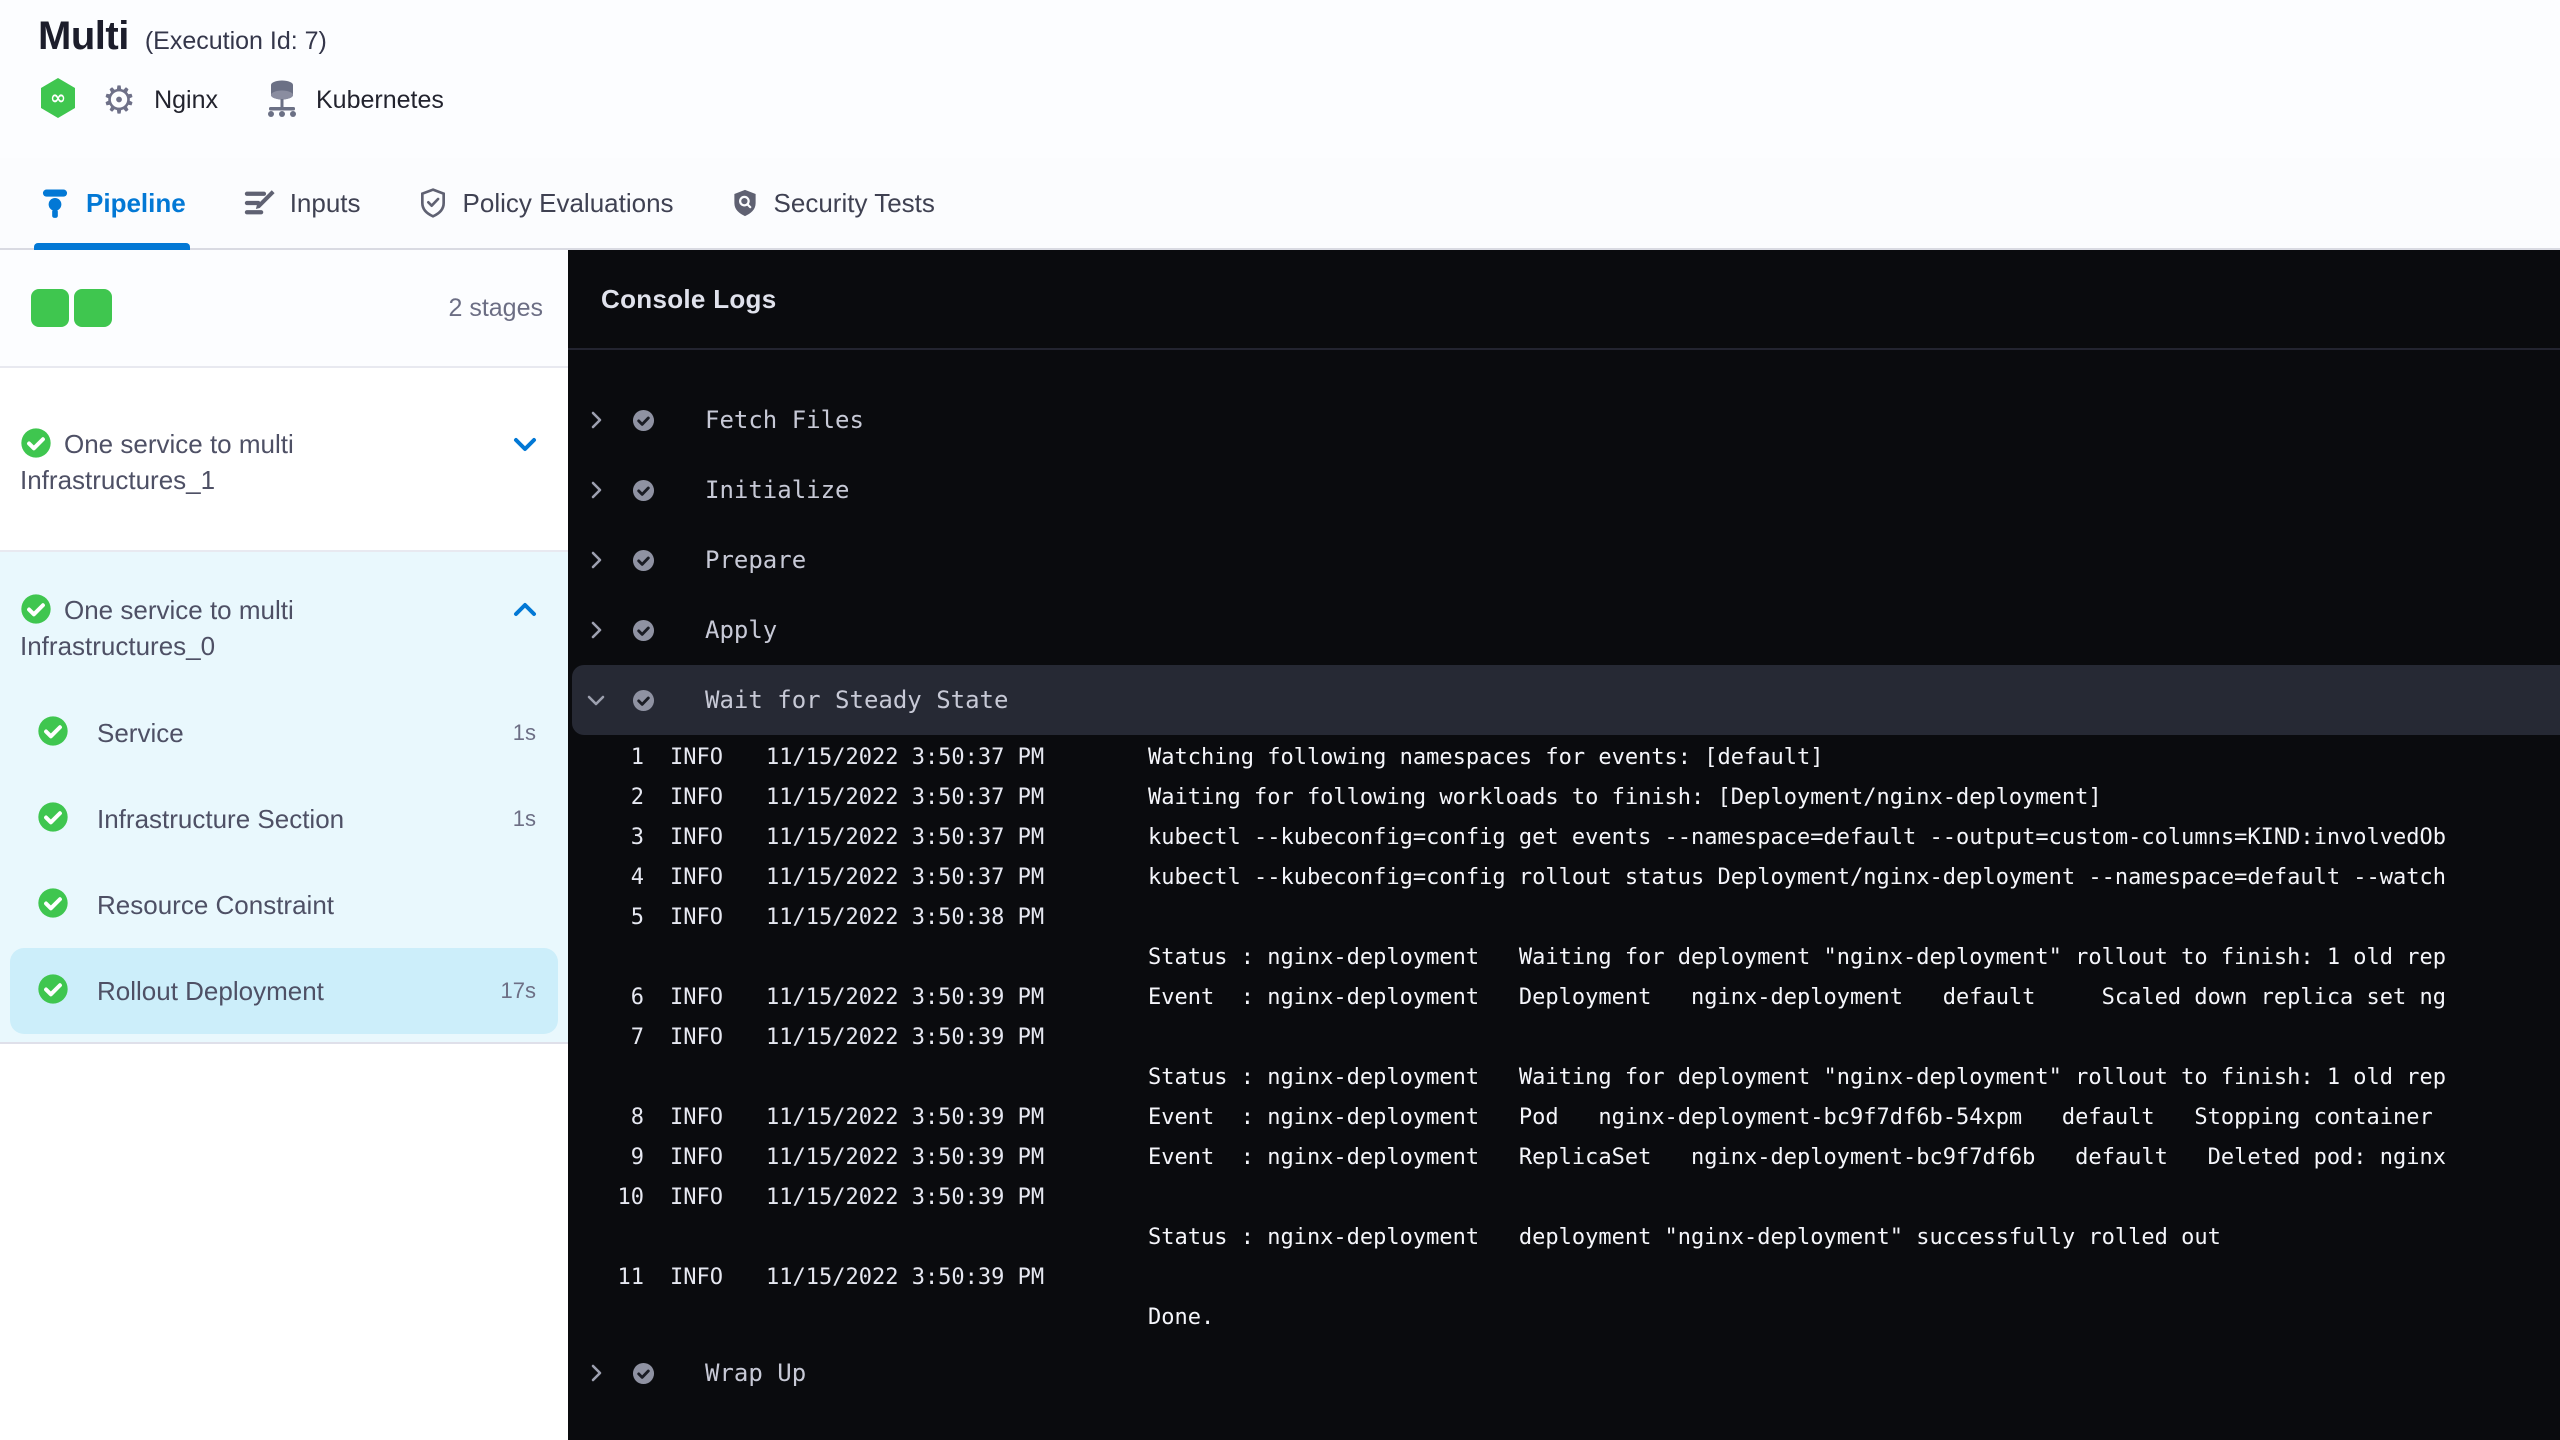  I want to click on sidebar-step-resource-constraint: Resource Constraint, so click(284, 905).